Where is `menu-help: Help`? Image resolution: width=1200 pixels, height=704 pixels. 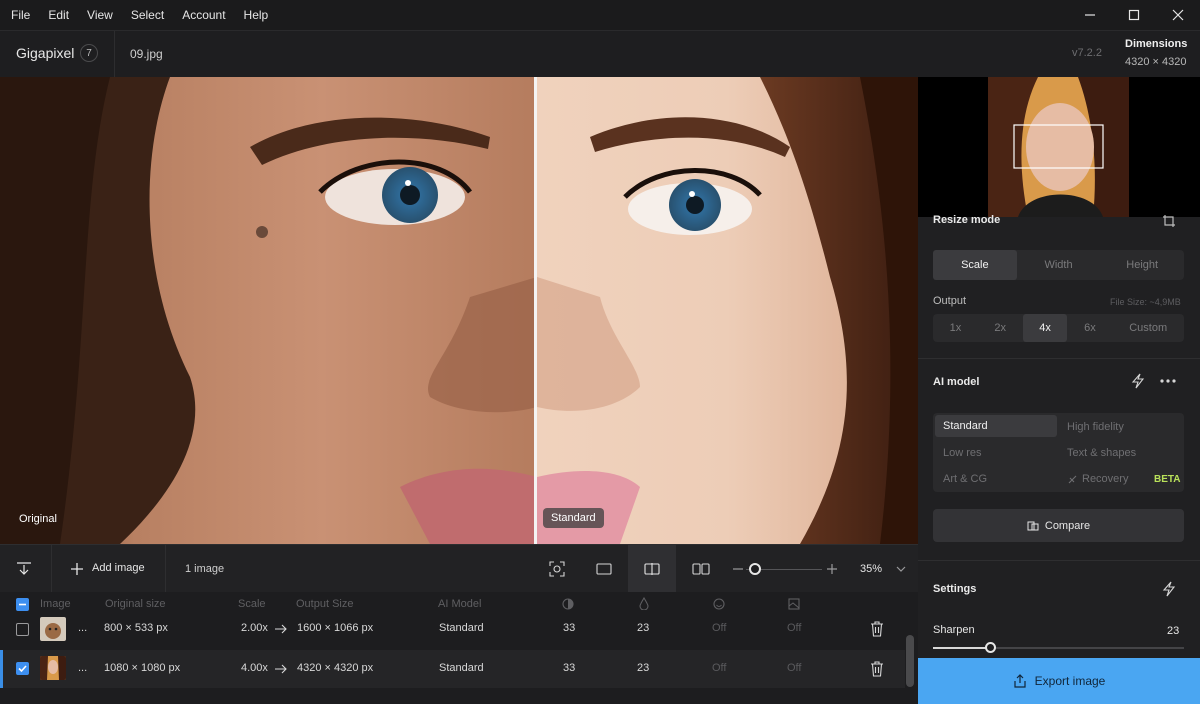 menu-help: Help is located at coordinates (256, 15).